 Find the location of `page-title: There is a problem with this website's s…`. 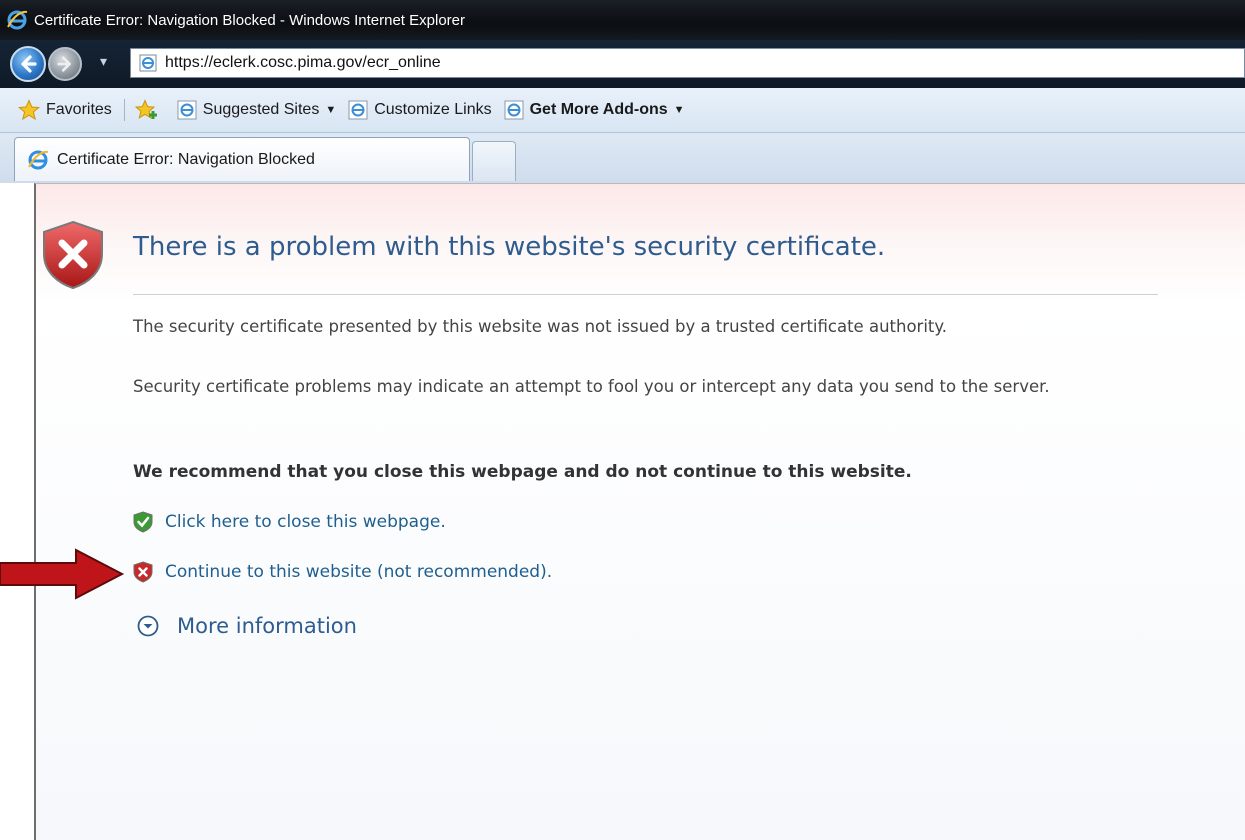

page-title: There is a problem with this website's s… is located at coordinates (509, 247).